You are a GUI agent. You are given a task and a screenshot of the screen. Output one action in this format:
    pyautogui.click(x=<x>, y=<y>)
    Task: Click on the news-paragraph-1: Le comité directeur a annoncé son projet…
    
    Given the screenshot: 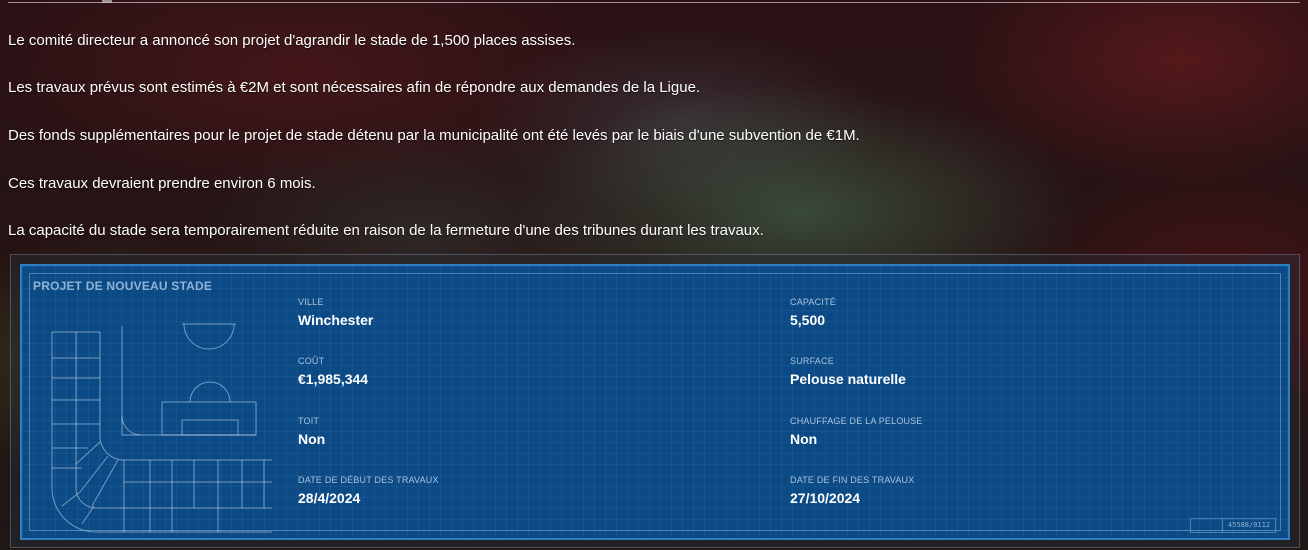 What is the action you would take?
    pyautogui.click(x=292, y=40)
    